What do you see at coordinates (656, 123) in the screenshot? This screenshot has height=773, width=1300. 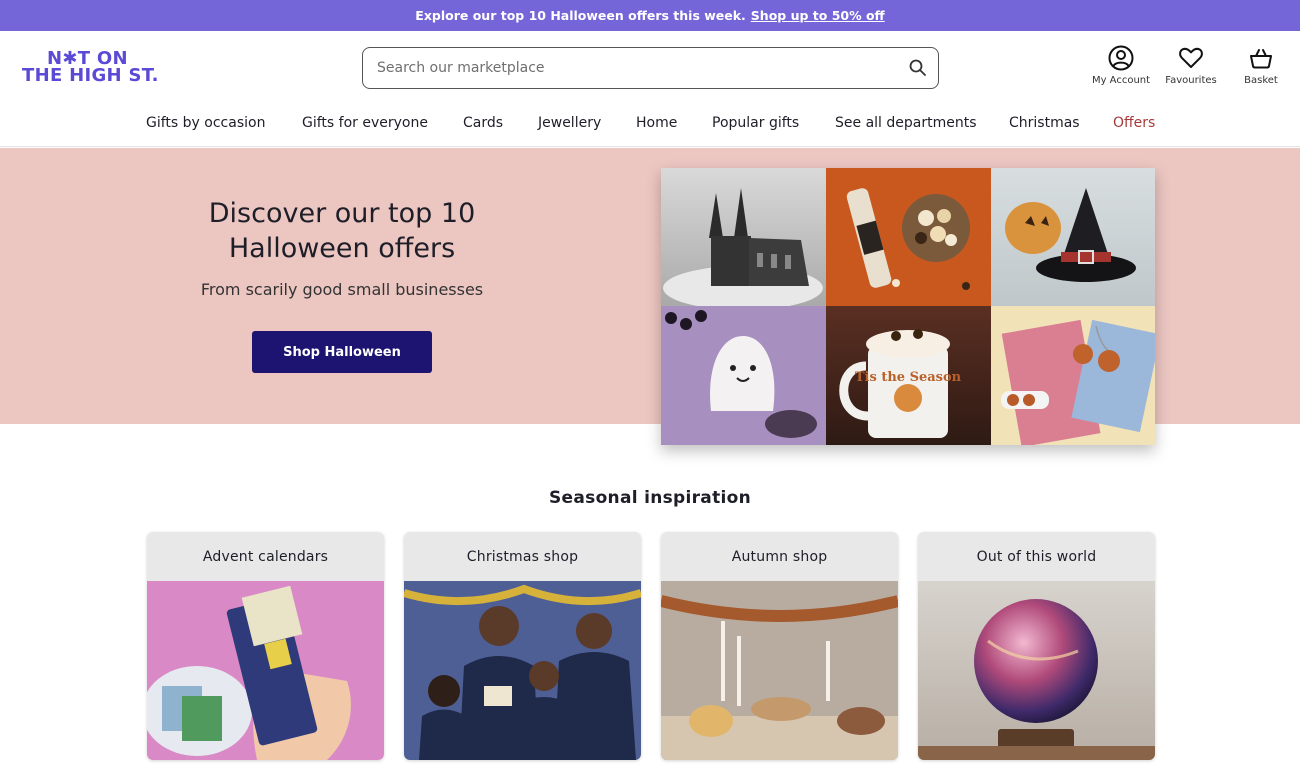 I see `nav-home: Home` at bounding box center [656, 123].